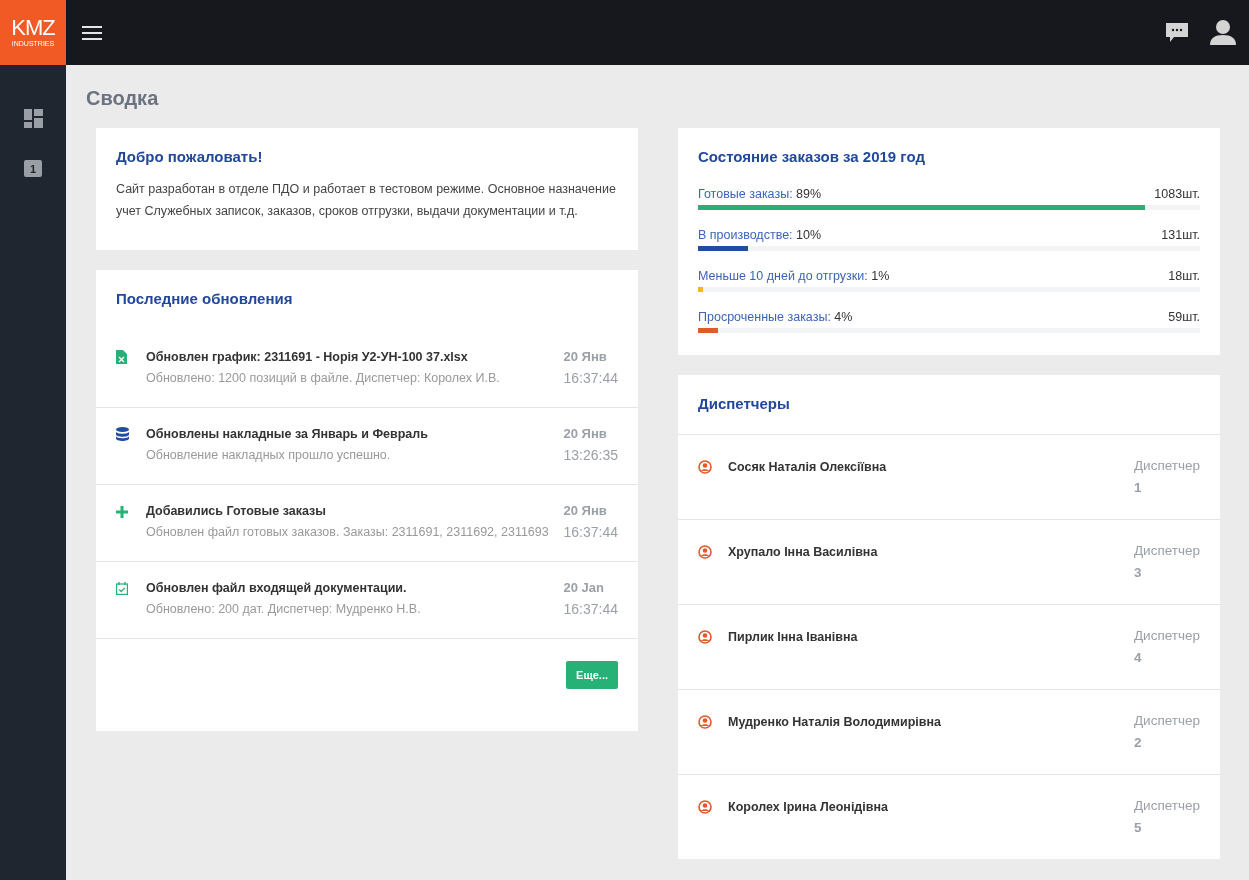  I want to click on chat-icon, so click(1177, 32).